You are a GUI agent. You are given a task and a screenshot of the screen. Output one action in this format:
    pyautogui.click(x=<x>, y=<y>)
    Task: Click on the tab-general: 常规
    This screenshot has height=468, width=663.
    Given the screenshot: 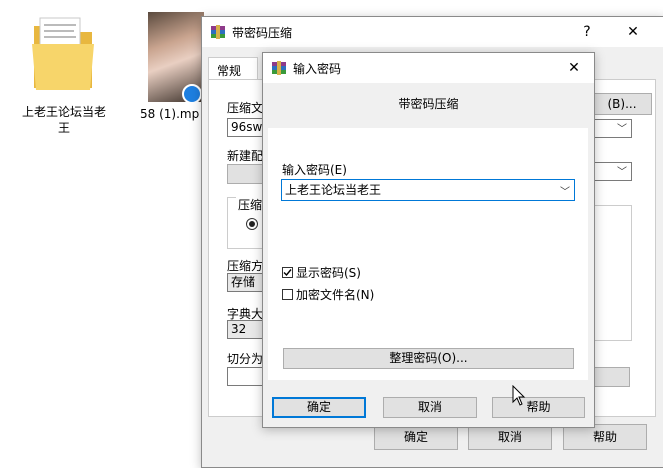 What is the action you would take?
    pyautogui.click(x=233, y=68)
    